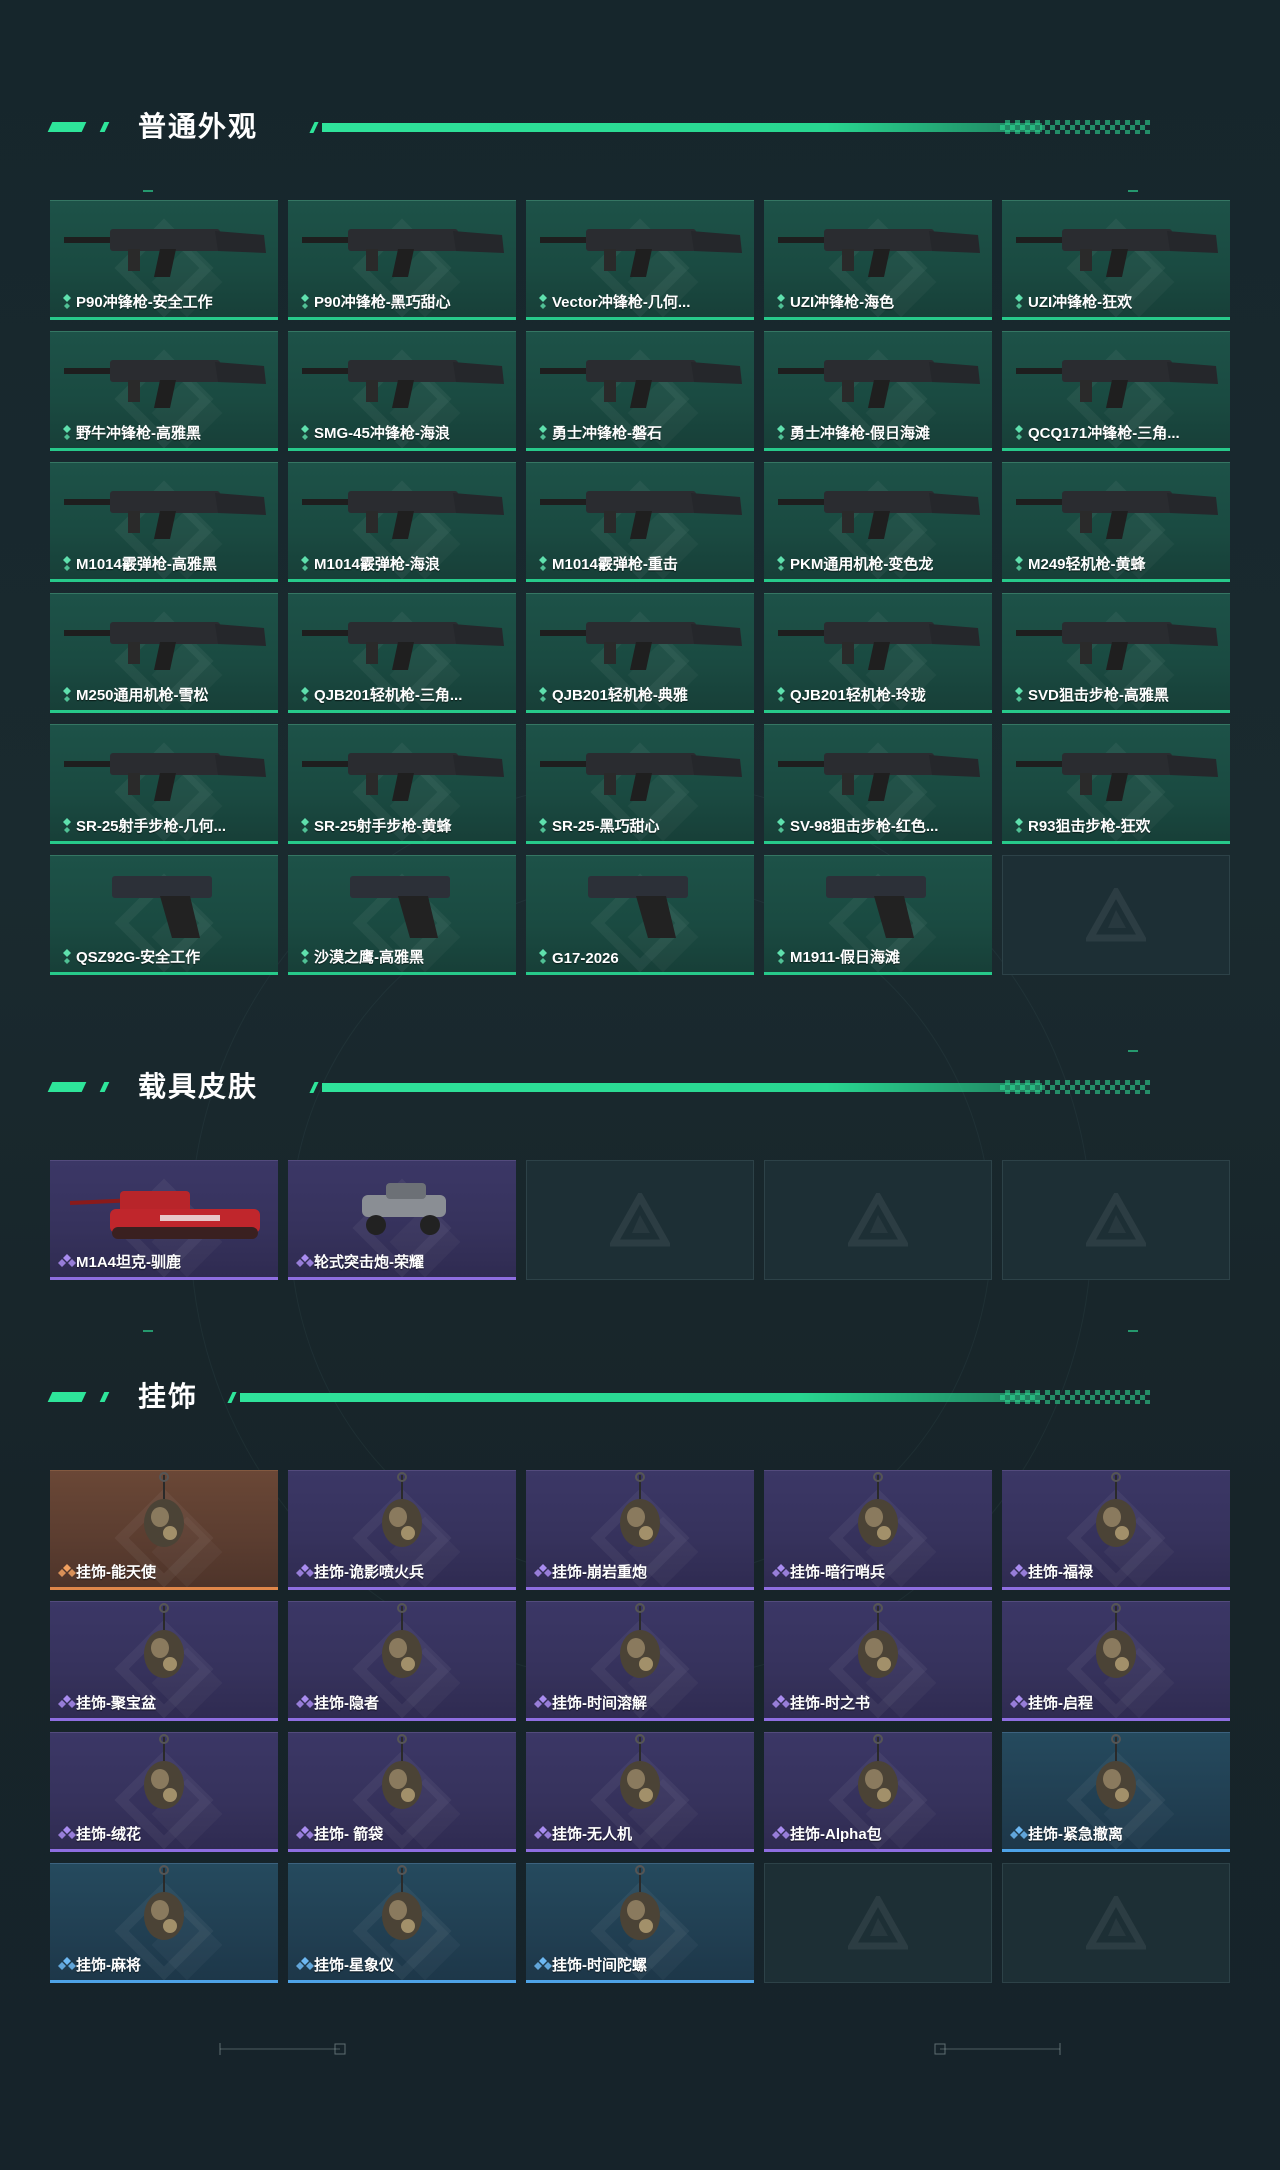  Describe the element at coordinates (878, 1661) in the screenshot. I see `item-card: 挂饰-时之书` at that location.